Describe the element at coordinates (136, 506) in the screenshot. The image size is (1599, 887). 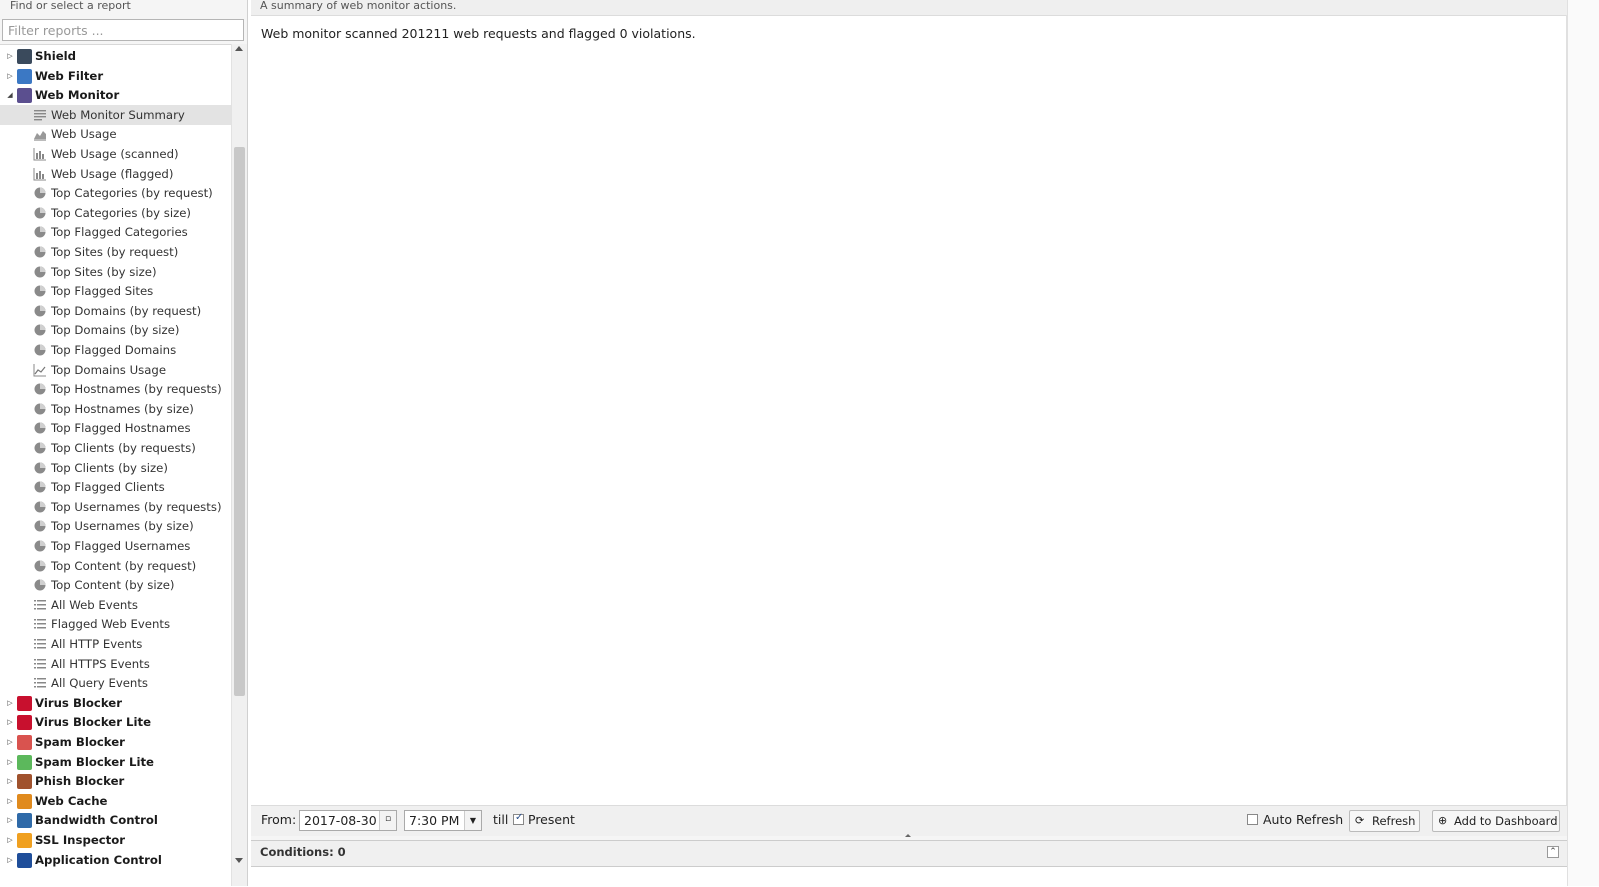
I see `tree-report-label: Top Usernames (by requests)` at that location.